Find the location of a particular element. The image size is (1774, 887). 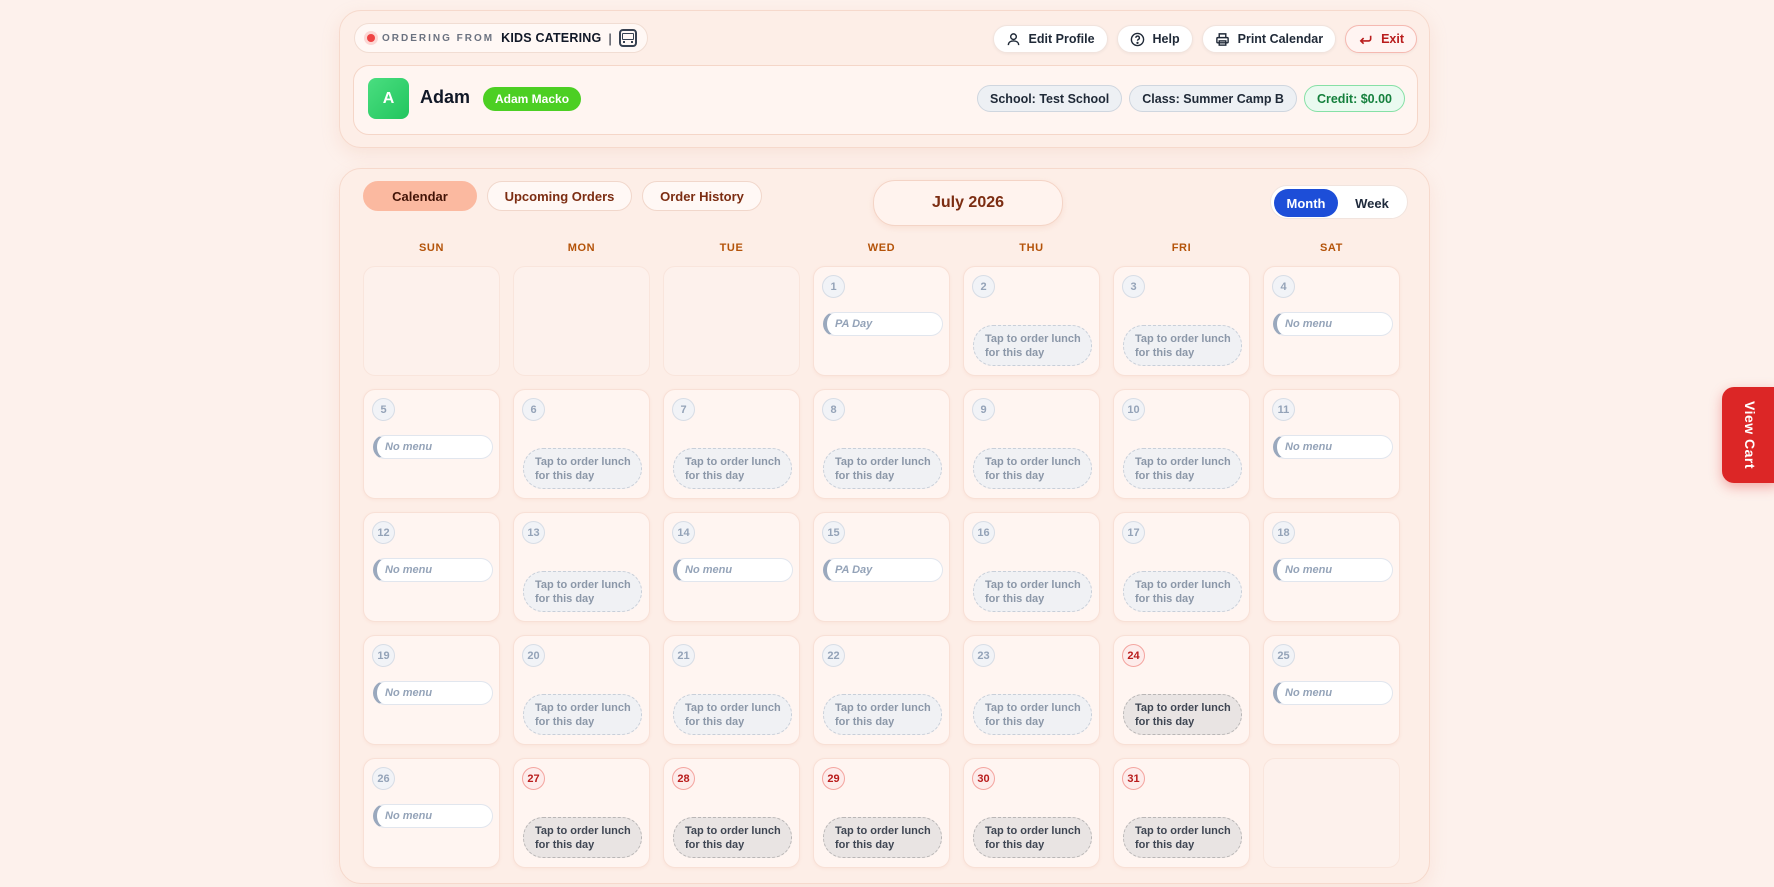

weekday-label: SAT is located at coordinates (1331, 248).